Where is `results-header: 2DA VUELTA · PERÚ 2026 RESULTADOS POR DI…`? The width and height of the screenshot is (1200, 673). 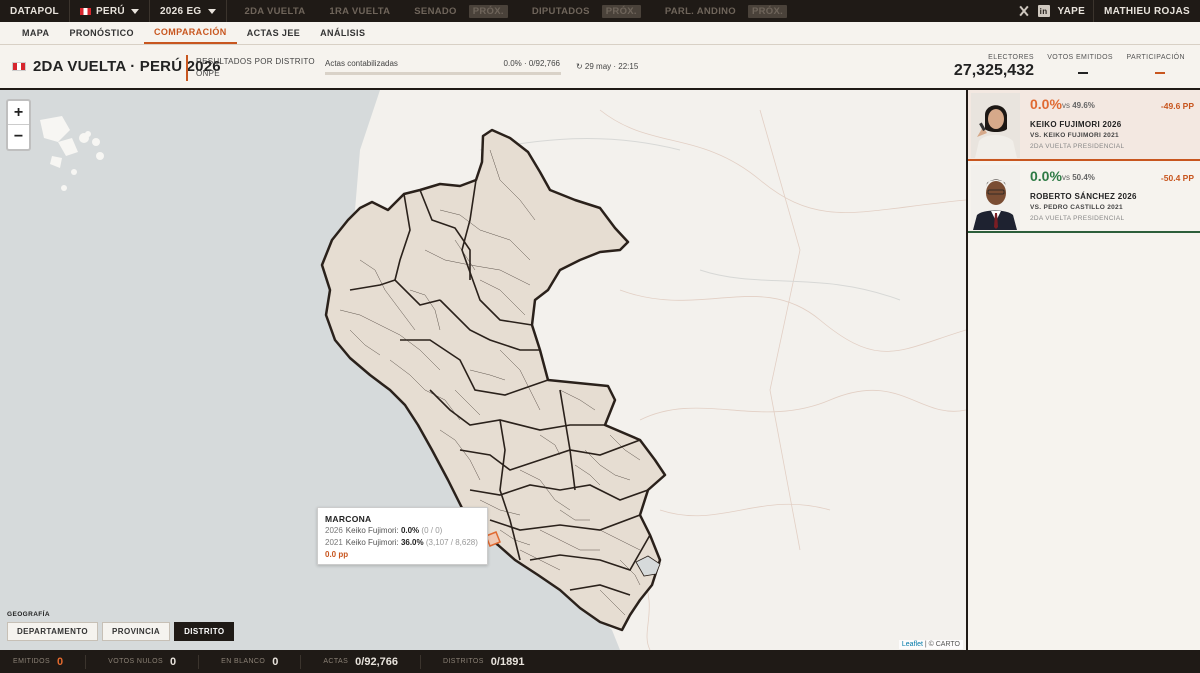 results-header: 2DA VUELTA · PERÚ 2026 RESULTADOS POR DI… is located at coordinates (600, 67).